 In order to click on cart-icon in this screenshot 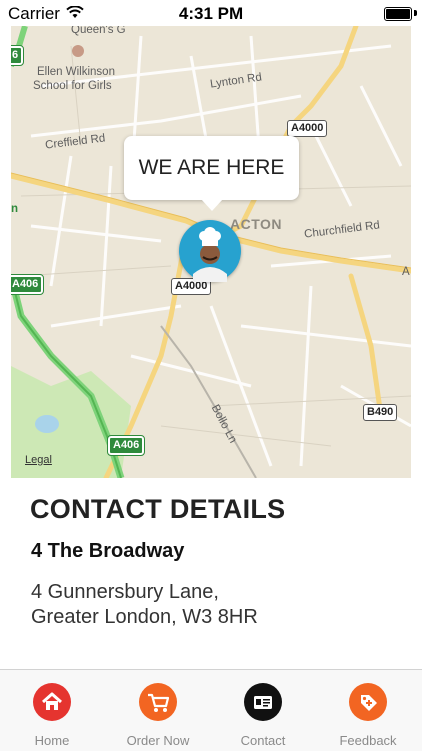, I will do `click(158, 702)`.